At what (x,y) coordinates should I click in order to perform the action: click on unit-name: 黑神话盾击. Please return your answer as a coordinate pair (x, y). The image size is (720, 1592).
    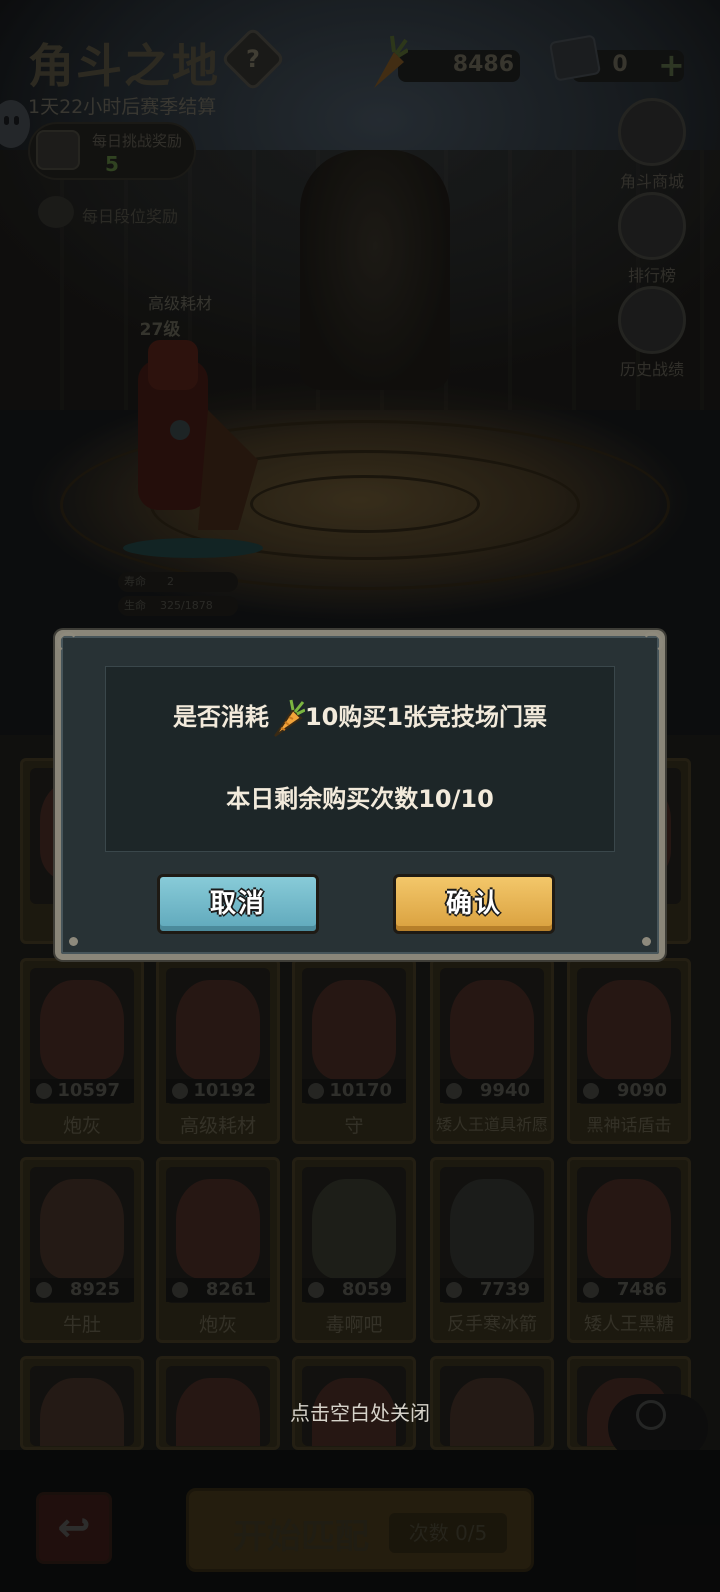
    Looking at the image, I should click on (629, 1126).